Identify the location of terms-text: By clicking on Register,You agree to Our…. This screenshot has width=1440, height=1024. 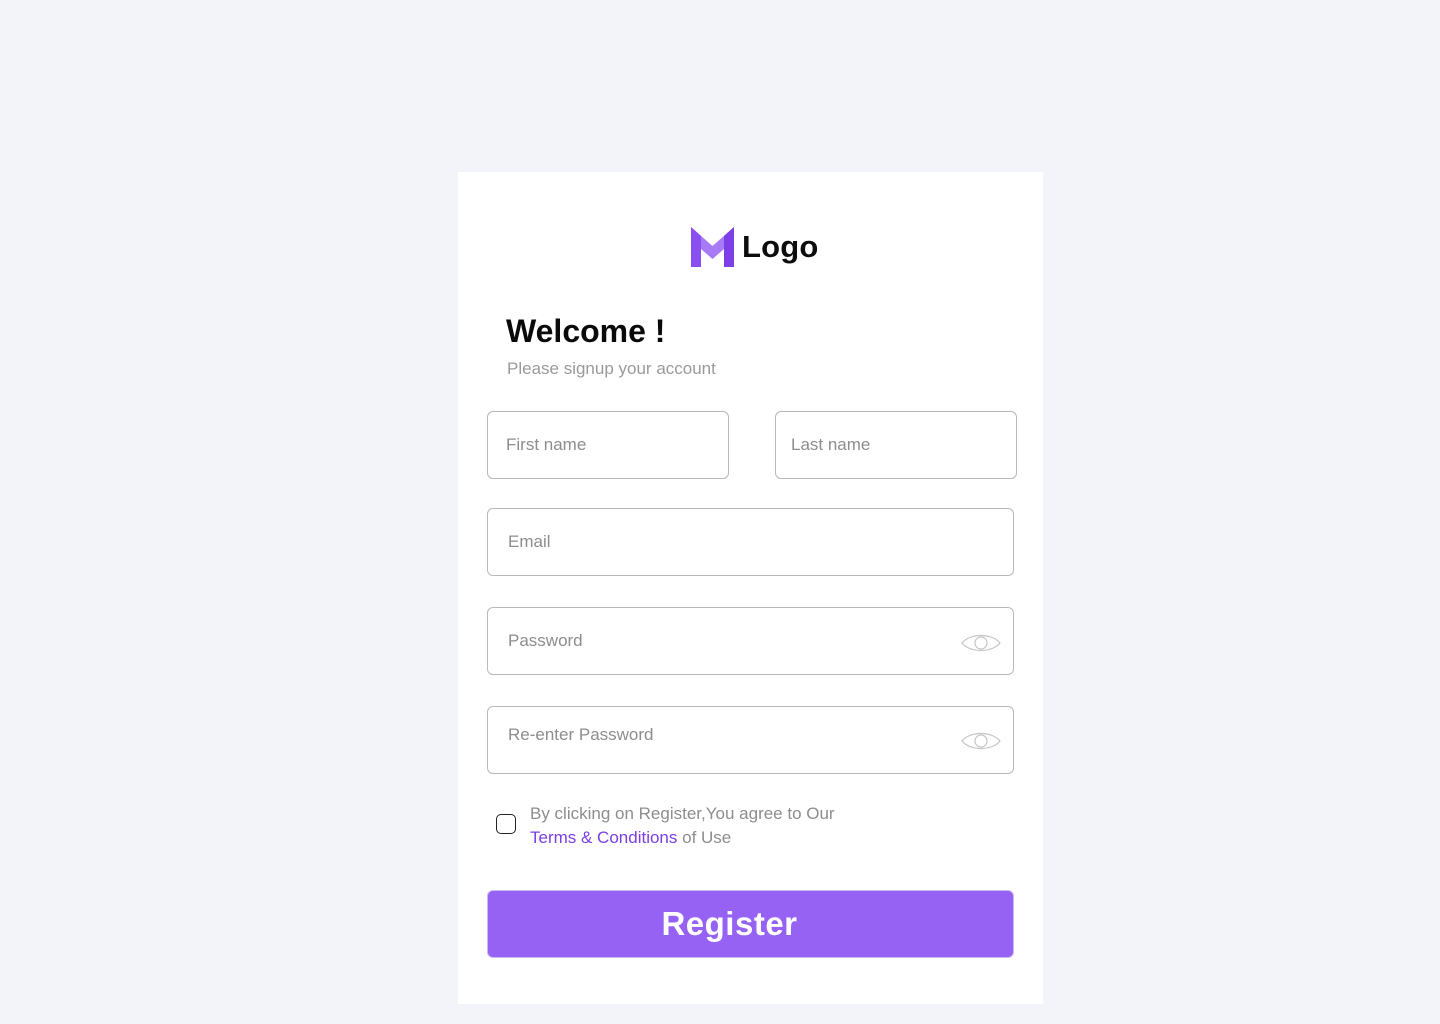
(682, 826).